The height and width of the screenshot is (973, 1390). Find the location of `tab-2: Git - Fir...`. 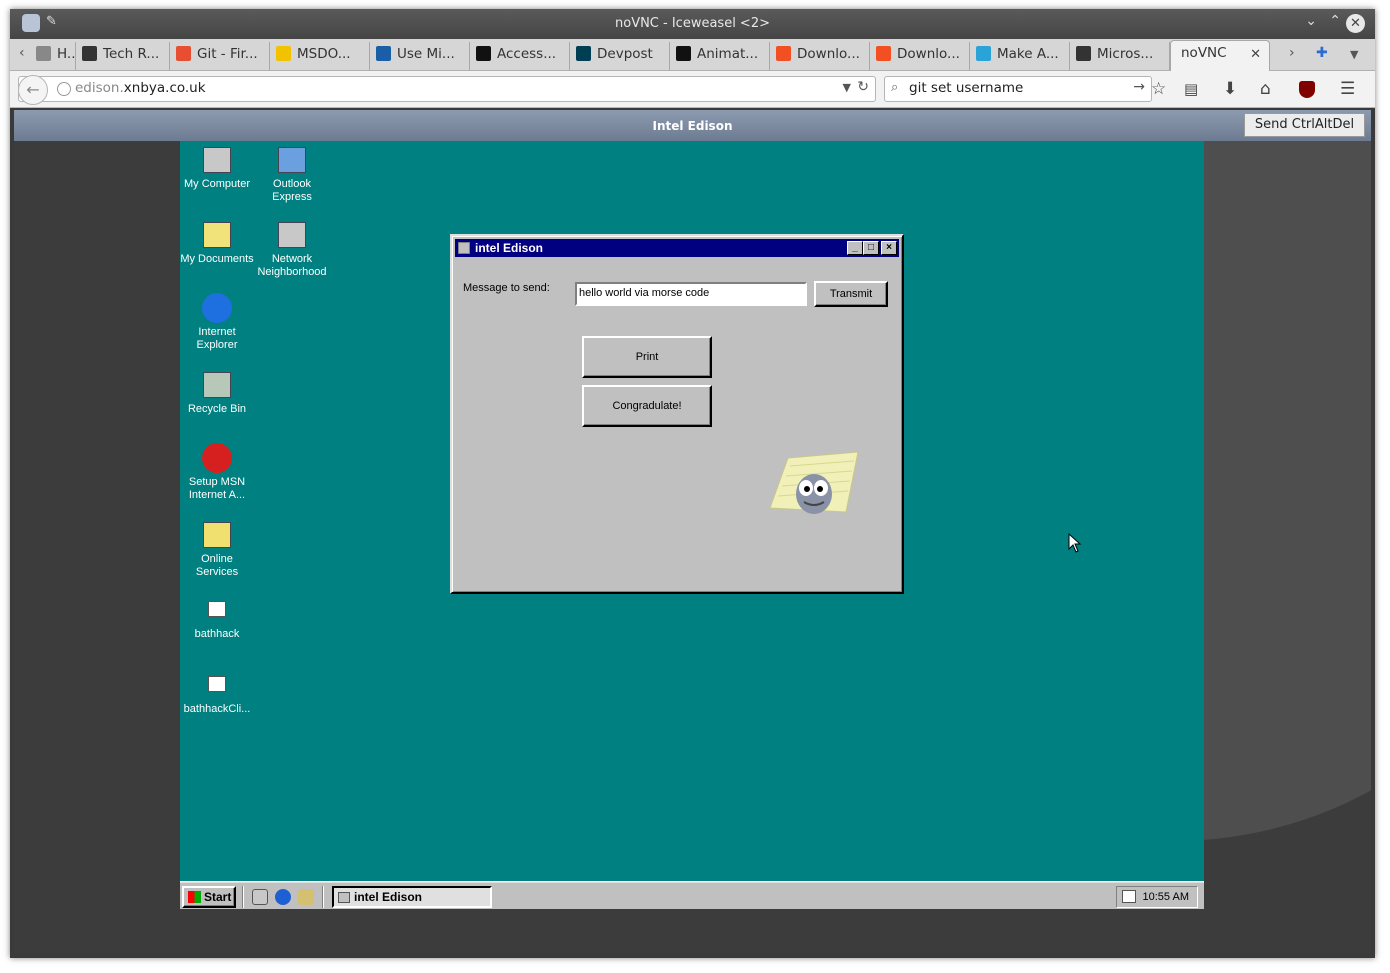

tab-2: Git - Fir... is located at coordinates (220, 56).